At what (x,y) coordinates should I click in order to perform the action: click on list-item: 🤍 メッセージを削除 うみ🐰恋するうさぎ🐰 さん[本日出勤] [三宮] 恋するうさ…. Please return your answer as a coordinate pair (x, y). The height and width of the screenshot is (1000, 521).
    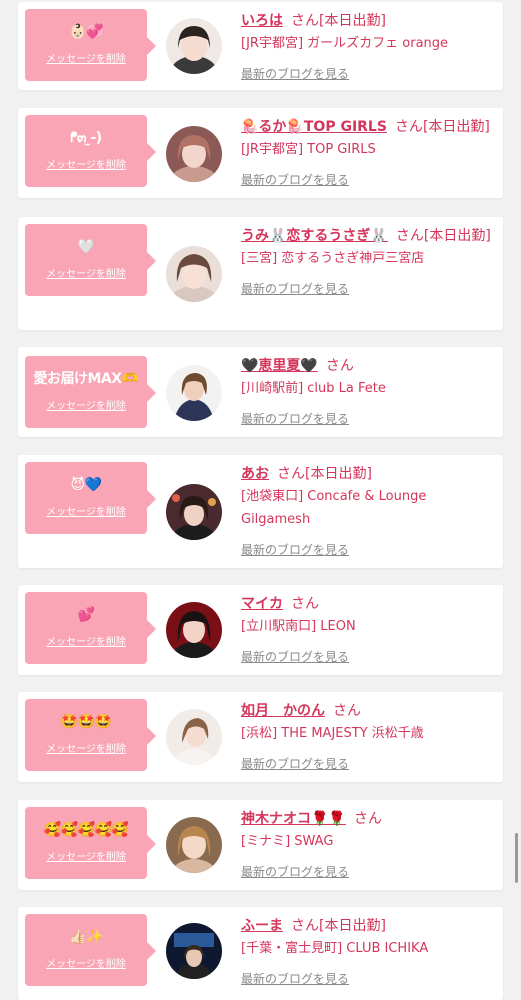
    Looking at the image, I should click on (260, 273).